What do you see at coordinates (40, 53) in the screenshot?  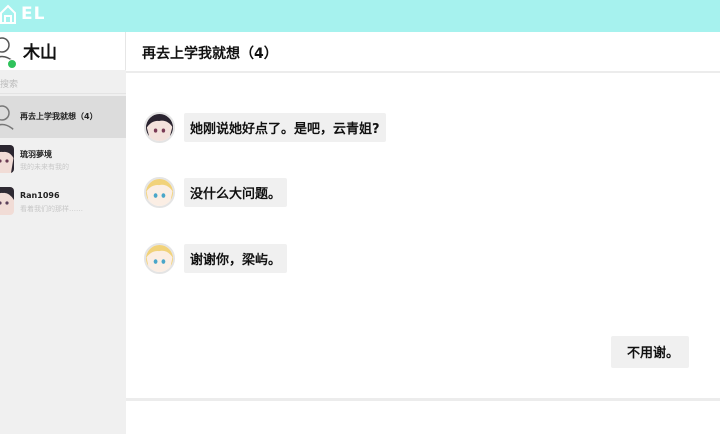 I see `user-name: 木山` at bounding box center [40, 53].